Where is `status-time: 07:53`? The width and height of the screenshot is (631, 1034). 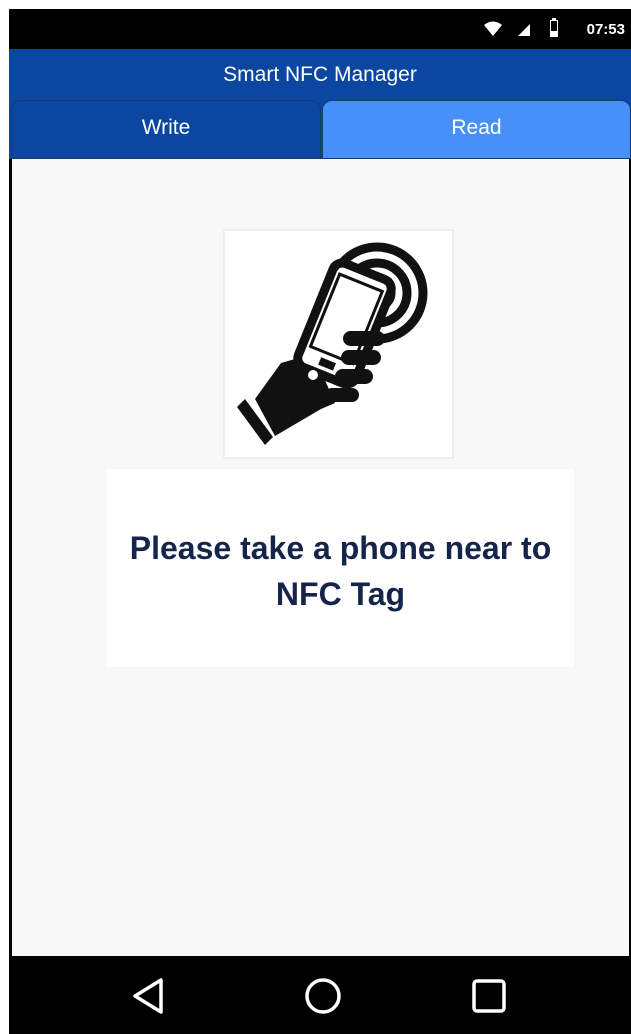
status-time: 07:53 is located at coordinates (605, 29).